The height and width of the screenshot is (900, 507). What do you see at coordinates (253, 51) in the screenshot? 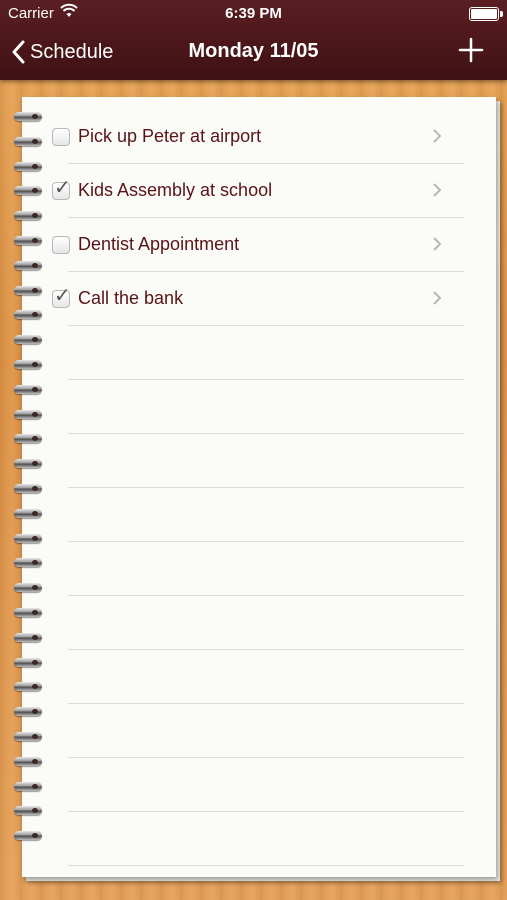
I see `page-title: Monday 11/05` at bounding box center [253, 51].